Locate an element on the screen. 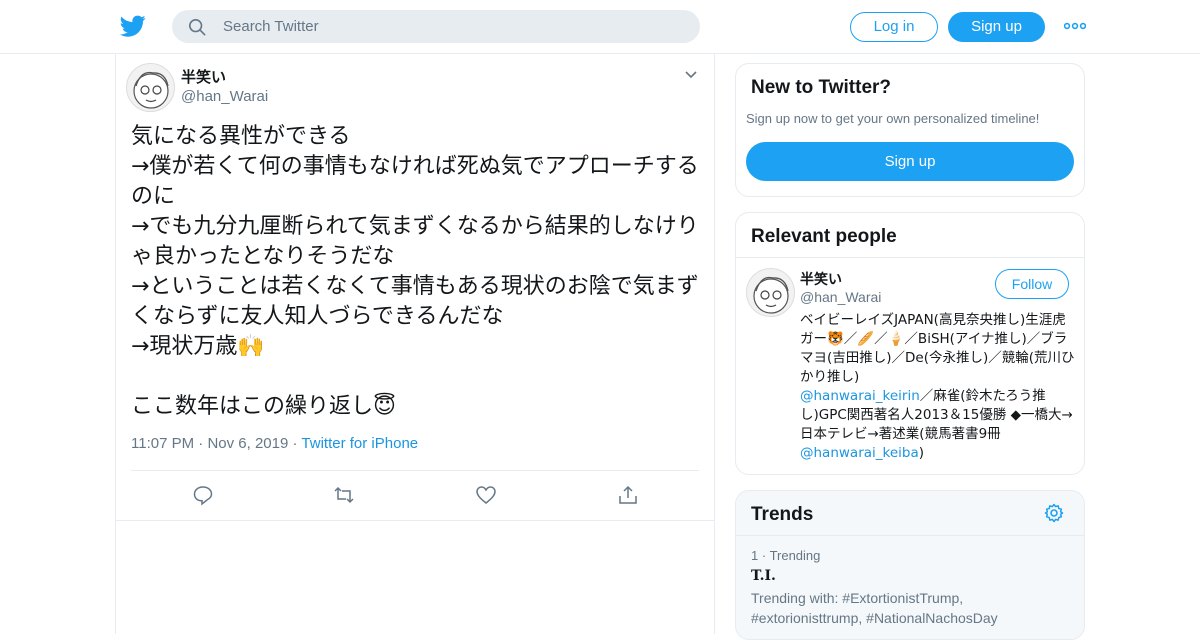  trend-rank: 1 is located at coordinates (755, 555).